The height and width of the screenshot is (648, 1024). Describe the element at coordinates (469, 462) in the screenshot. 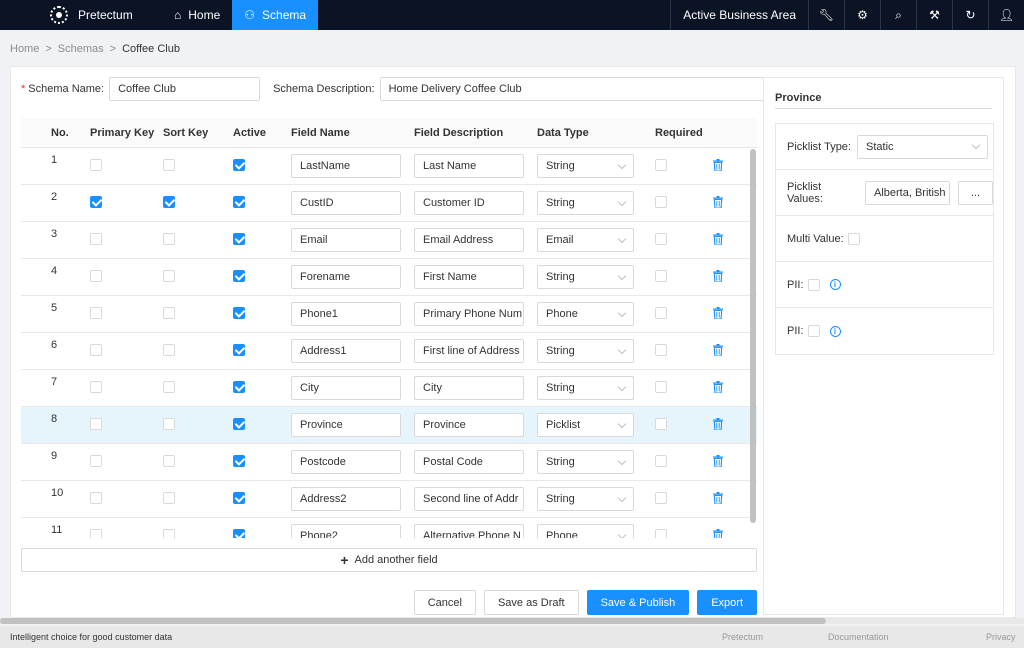

I see `field-description-input: Postal Code` at that location.